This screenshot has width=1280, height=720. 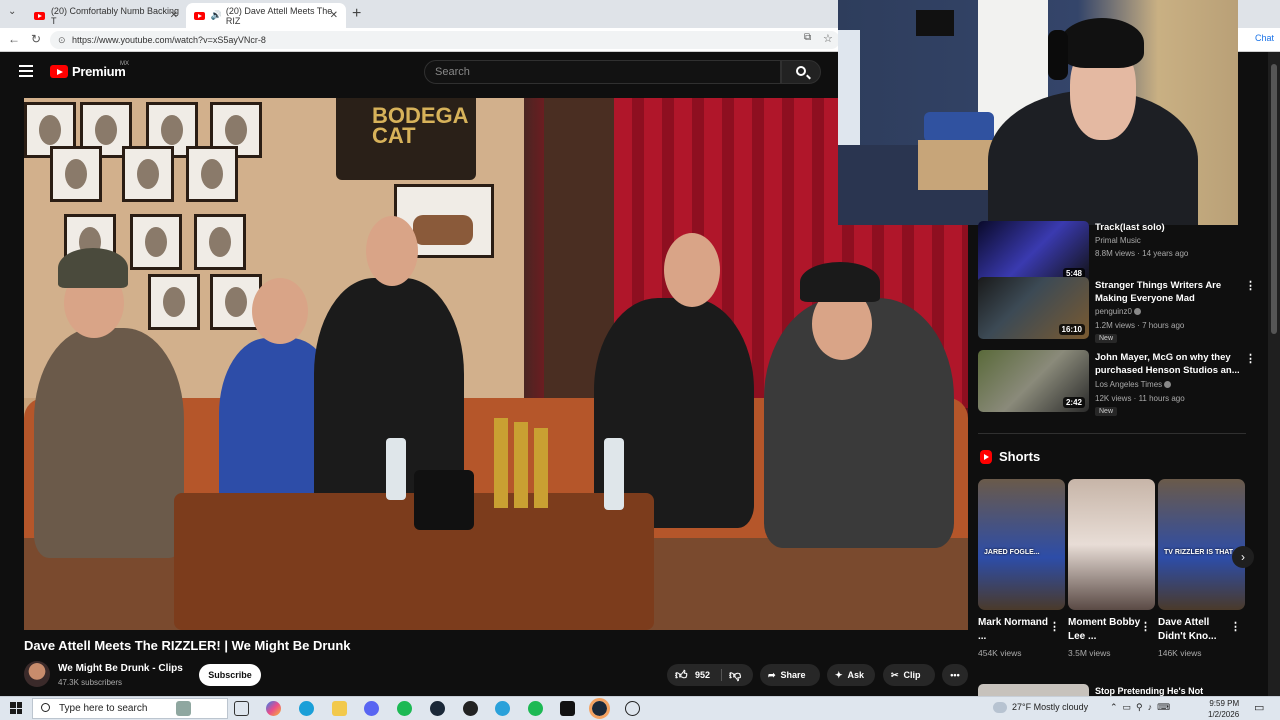 What do you see at coordinates (632, 708) in the screenshot?
I see `chatgpt-icon` at bounding box center [632, 708].